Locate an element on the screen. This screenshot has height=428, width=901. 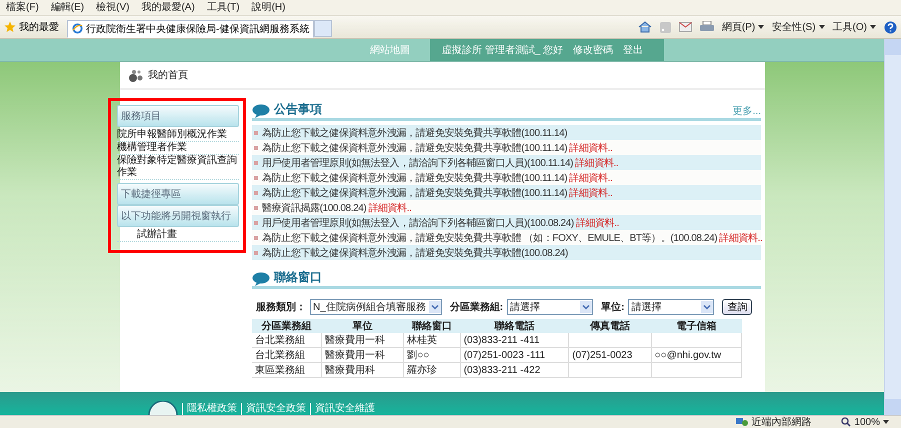
browser-e-icon is located at coordinates (77, 28).